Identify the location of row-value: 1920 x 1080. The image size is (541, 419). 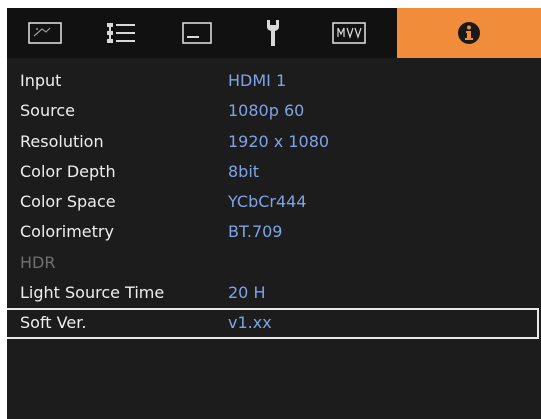
(279, 141).